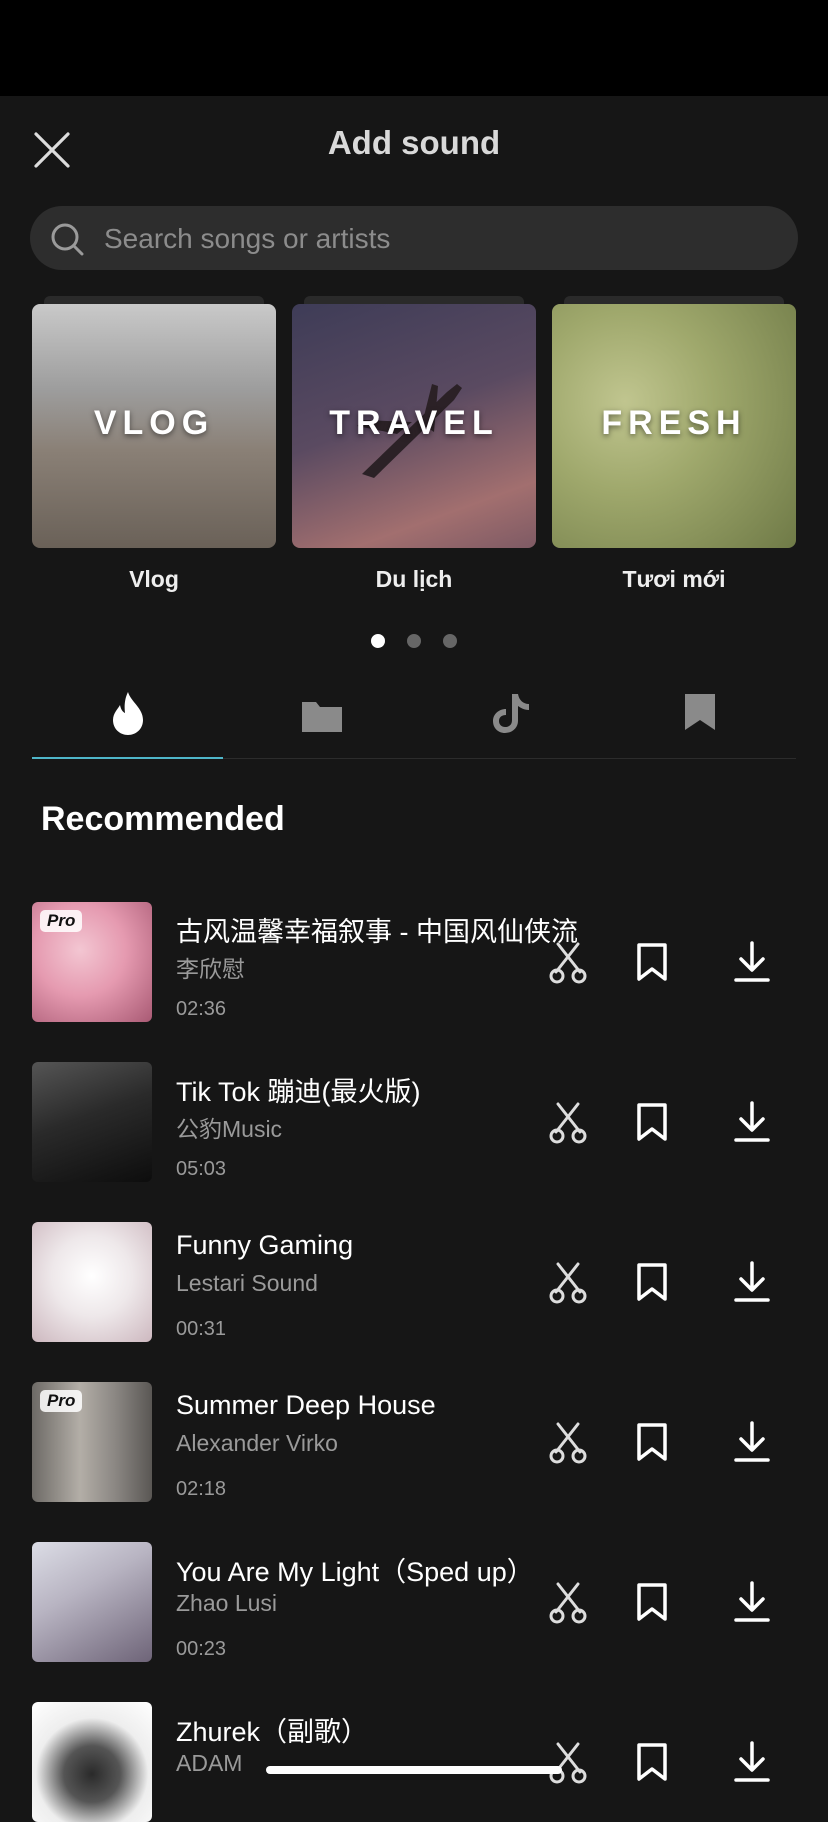 The height and width of the screenshot is (1822, 828). I want to click on tab-saved, so click(700, 719).